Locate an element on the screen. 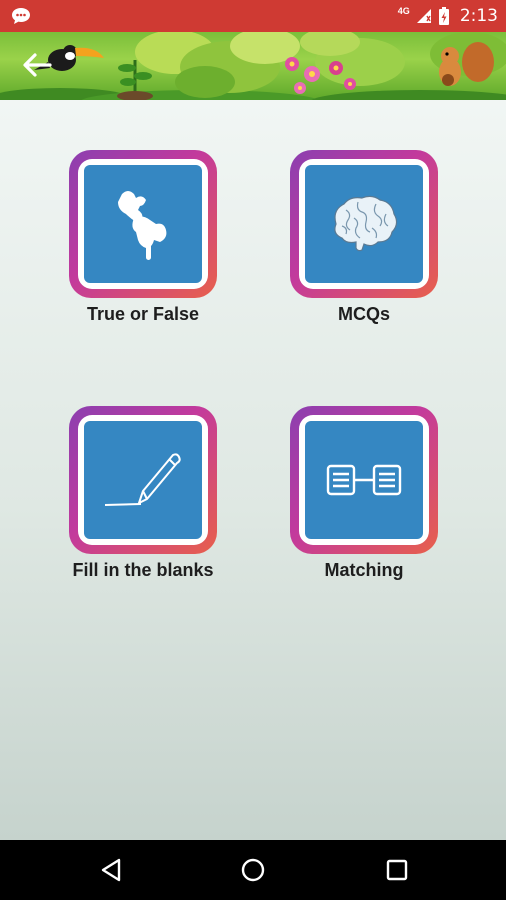 This screenshot has width=506, height=900. matching-button is located at coordinates (364, 480).